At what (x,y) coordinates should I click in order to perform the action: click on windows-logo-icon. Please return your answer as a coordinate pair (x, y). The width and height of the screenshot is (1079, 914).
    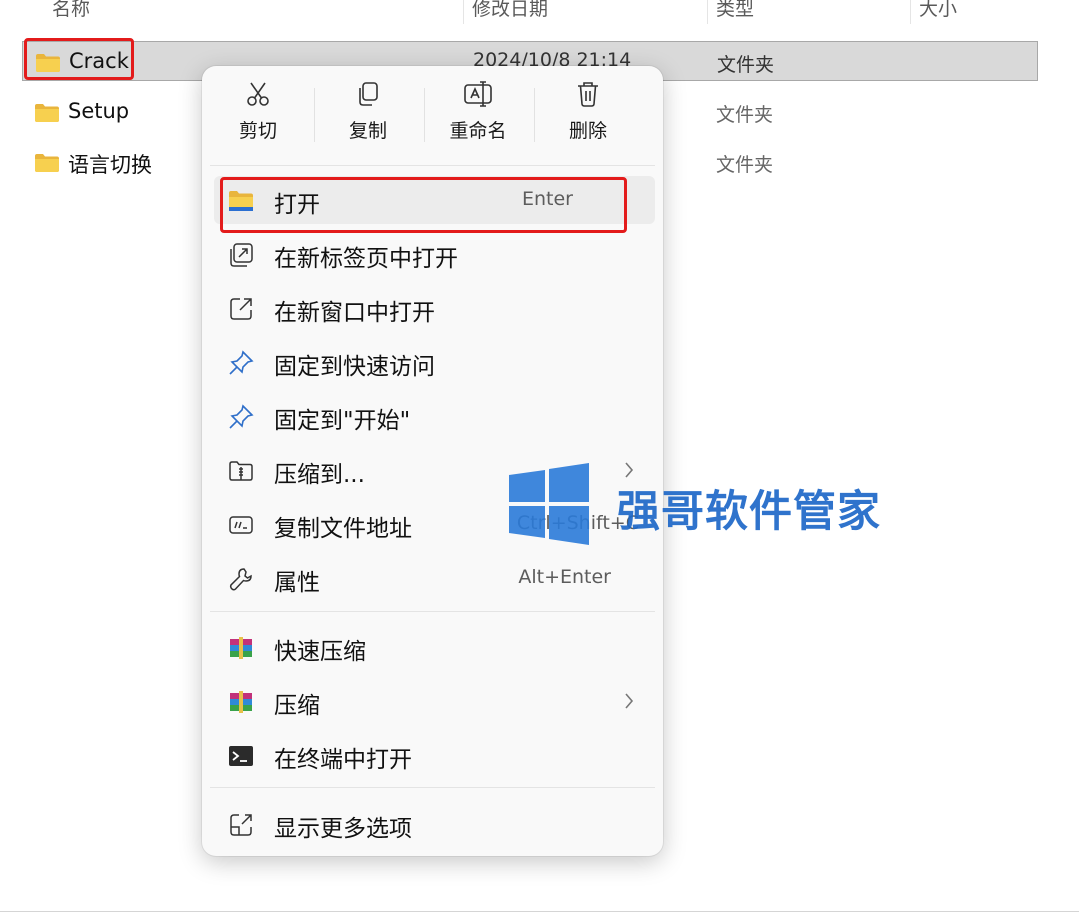
    Looking at the image, I should click on (549, 504).